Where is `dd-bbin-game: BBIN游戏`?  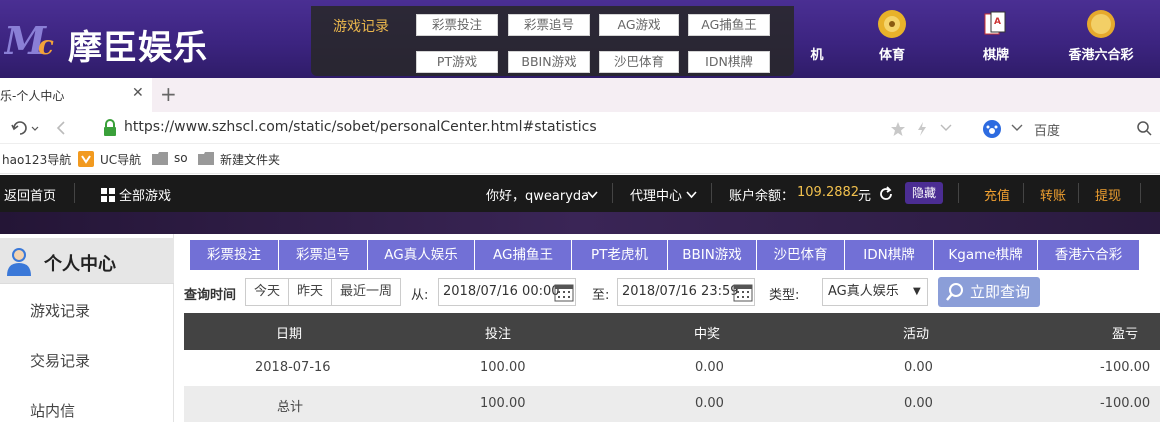 dd-bbin-game: BBIN游戏 is located at coordinates (549, 62).